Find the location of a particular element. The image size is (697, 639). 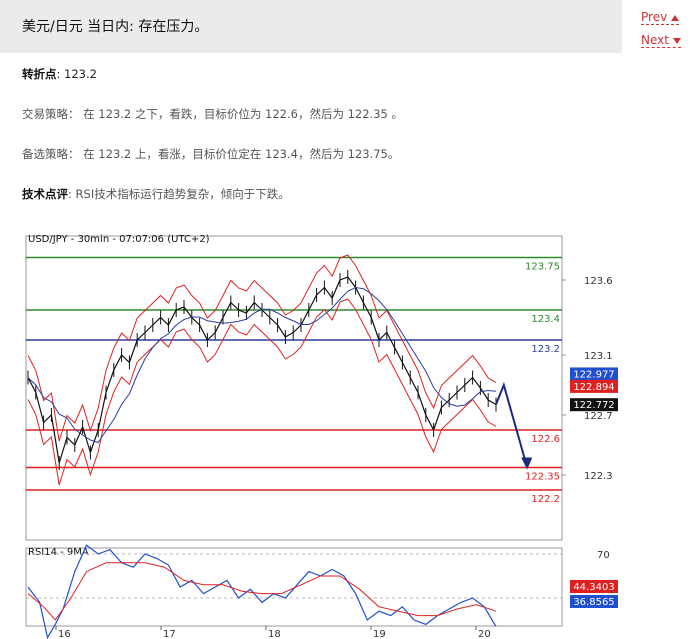

x-axis-tick: 18 is located at coordinates (274, 634).